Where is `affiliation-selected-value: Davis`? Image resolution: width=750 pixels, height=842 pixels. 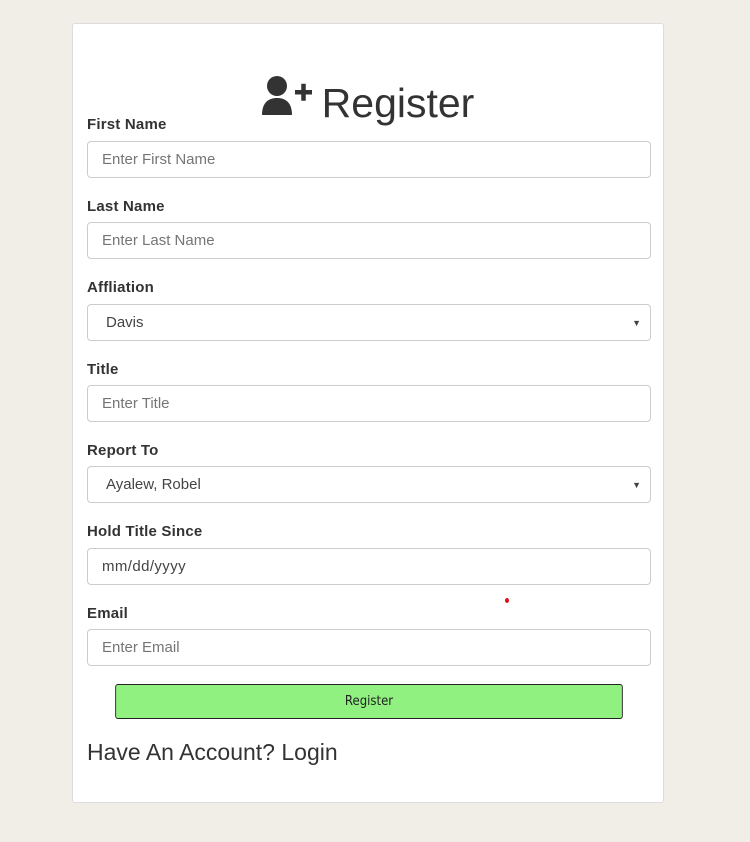
affiliation-selected-value: Davis is located at coordinates (125, 322).